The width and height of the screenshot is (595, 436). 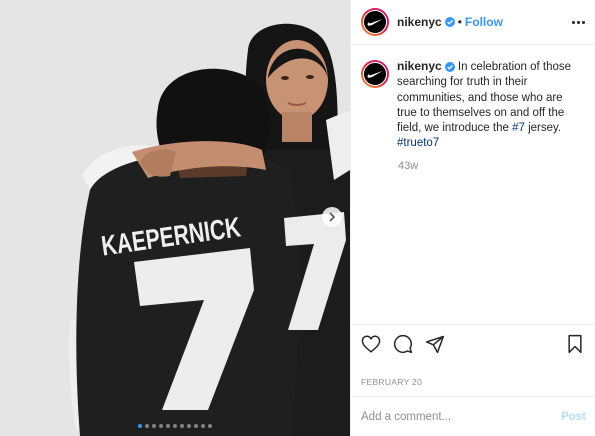 I want to click on comment-box: Post, so click(x=473, y=416).